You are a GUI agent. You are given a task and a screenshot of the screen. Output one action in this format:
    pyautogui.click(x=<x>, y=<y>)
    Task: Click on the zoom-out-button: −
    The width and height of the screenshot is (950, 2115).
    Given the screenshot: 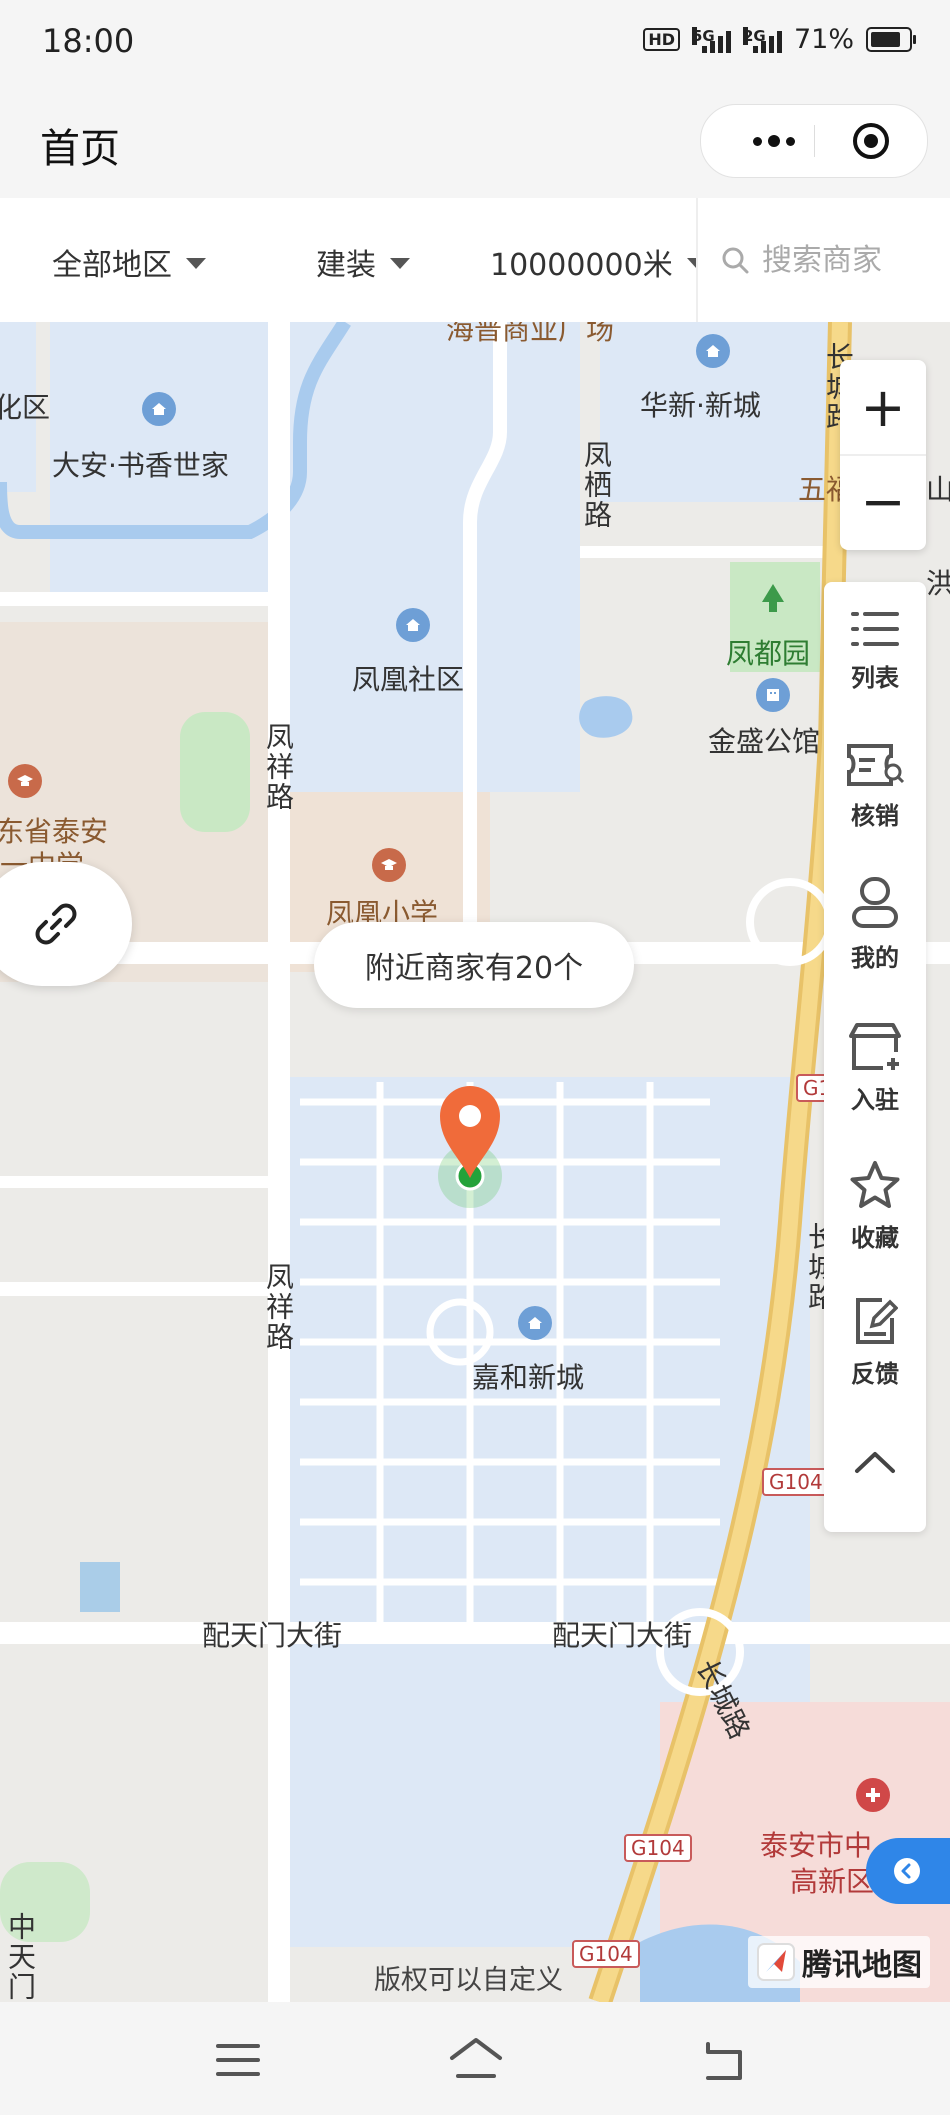 What is the action you would take?
    pyautogui.click(x=883, y=501)
    